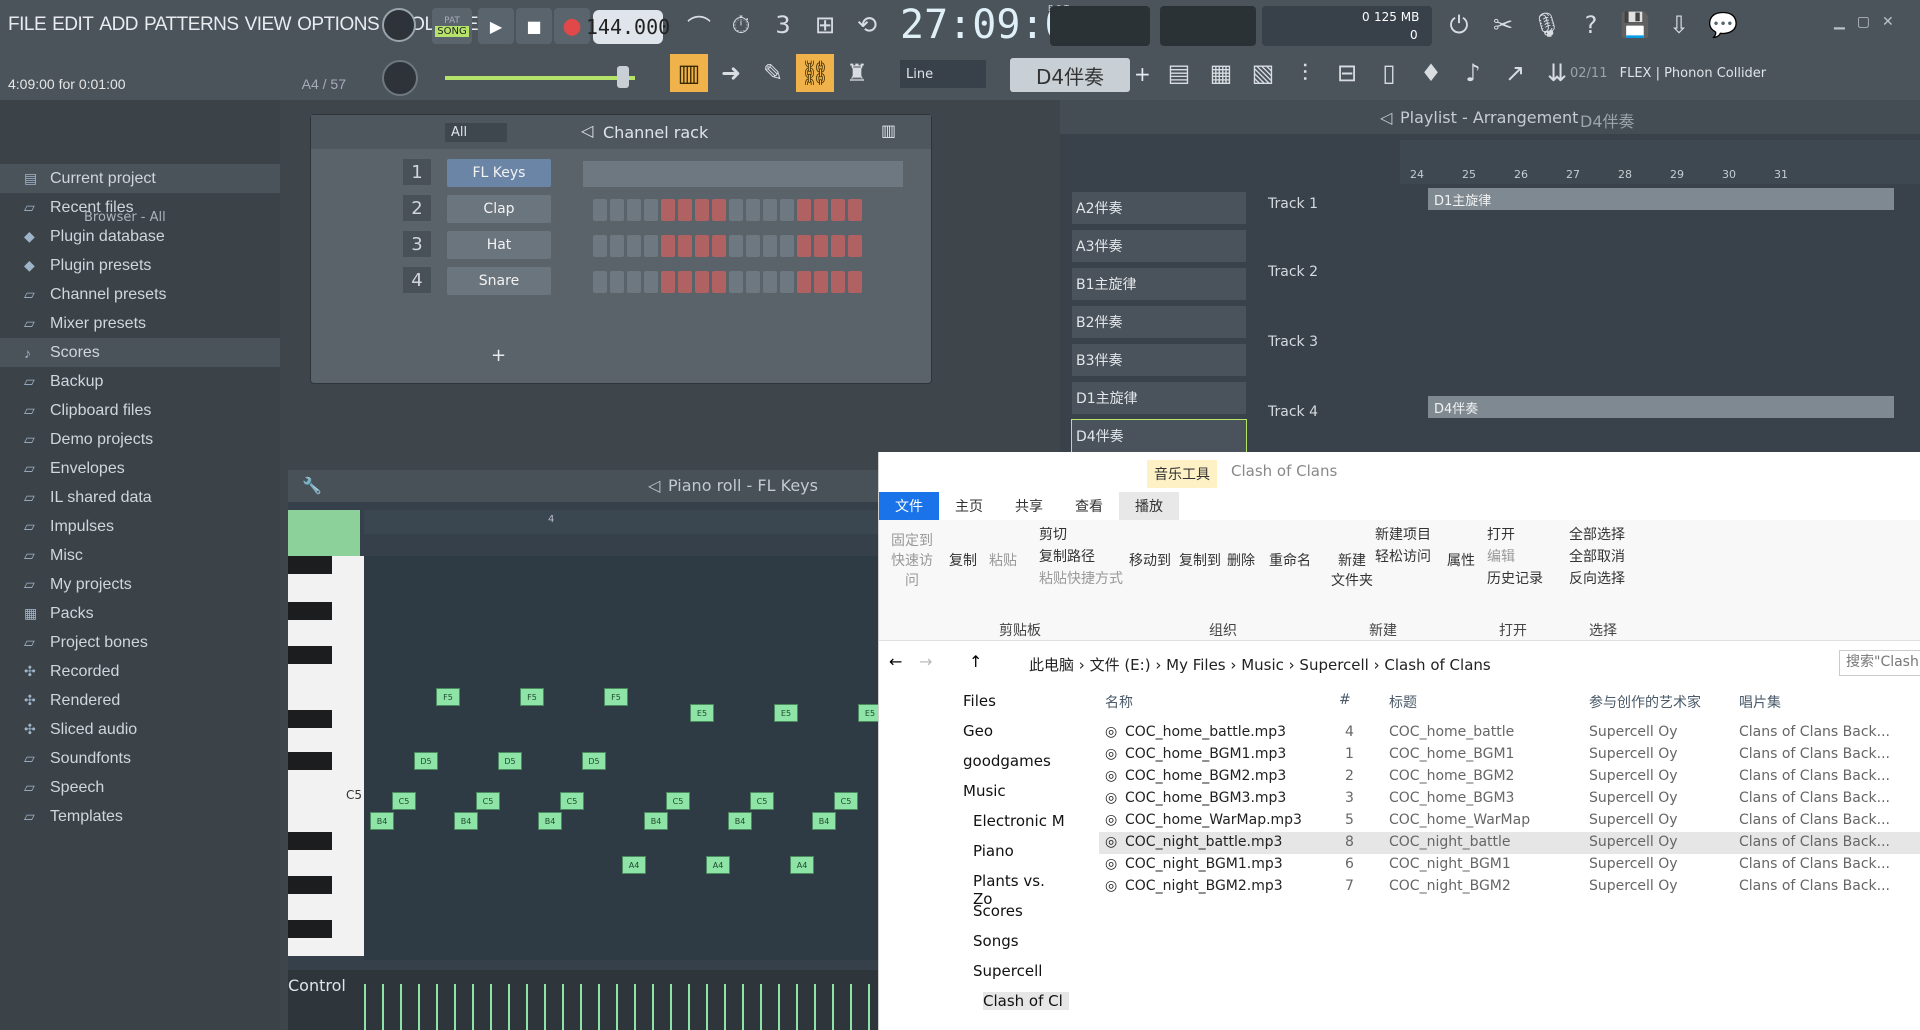 The width and height of the screenshot is (1920, 1030). What do you see at coordinates (1003, 560) in the screenshot?
I see `paste-button: 粘贴` at bounding box center [1003, 560].